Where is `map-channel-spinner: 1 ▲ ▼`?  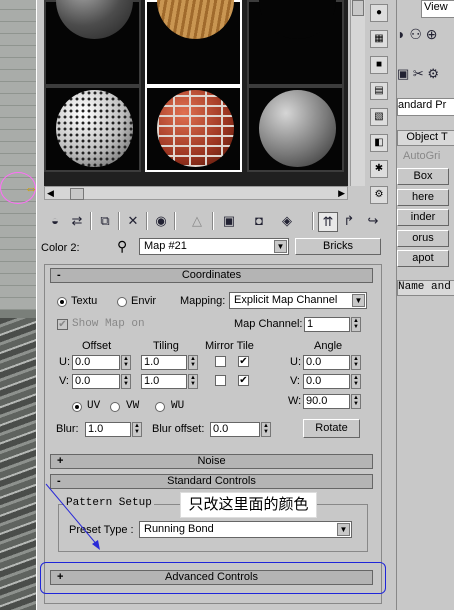 map-channel-spinner: 1 ▲ ▼ is located at coordinates (332, 324).